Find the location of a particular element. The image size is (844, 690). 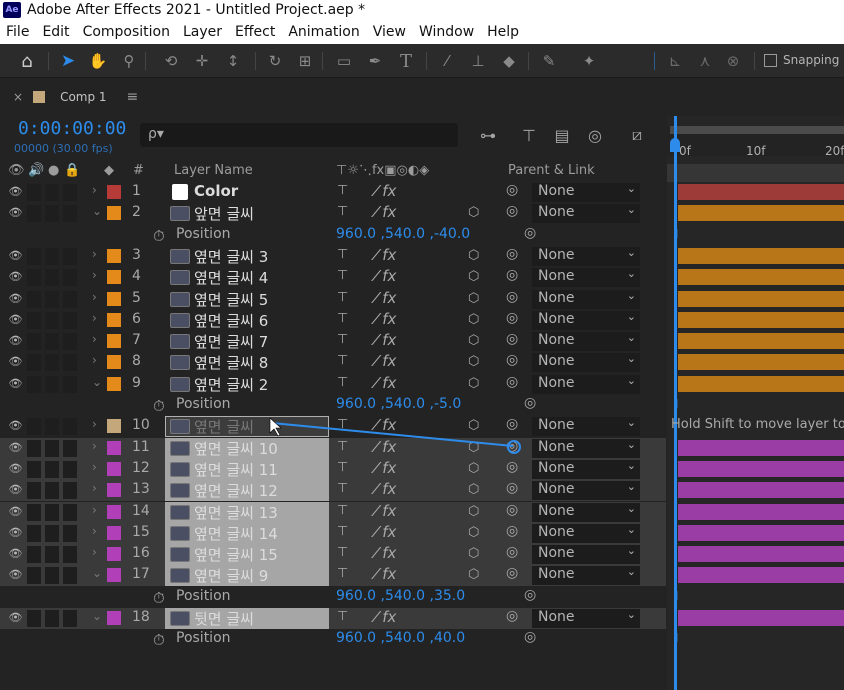

brush-tool-icon: ⁄ is located at coordinates (447, 61).